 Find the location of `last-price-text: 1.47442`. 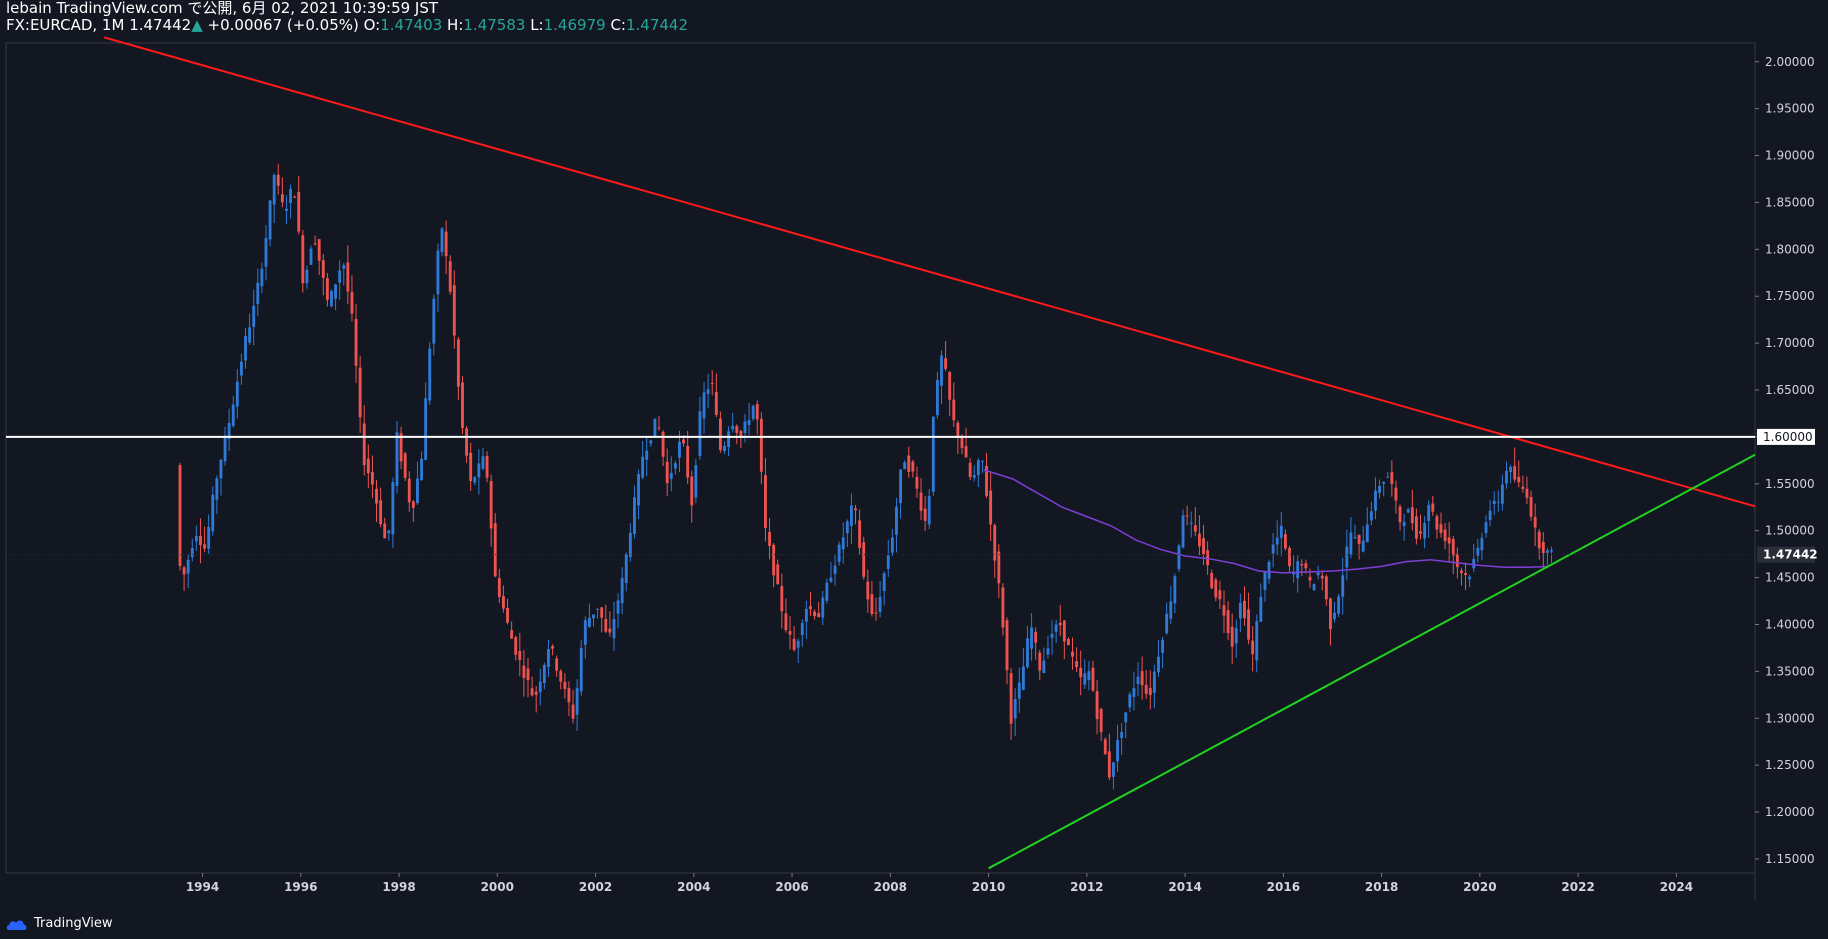

last-price-text: 1.47442 is located at coordinates (1790, 555).